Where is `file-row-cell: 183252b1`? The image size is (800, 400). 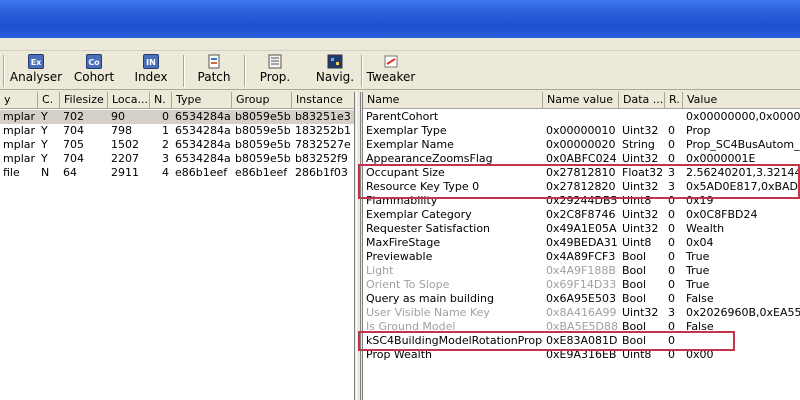
file-row-cell: 183252b1 is located at coordinates (323, 130).